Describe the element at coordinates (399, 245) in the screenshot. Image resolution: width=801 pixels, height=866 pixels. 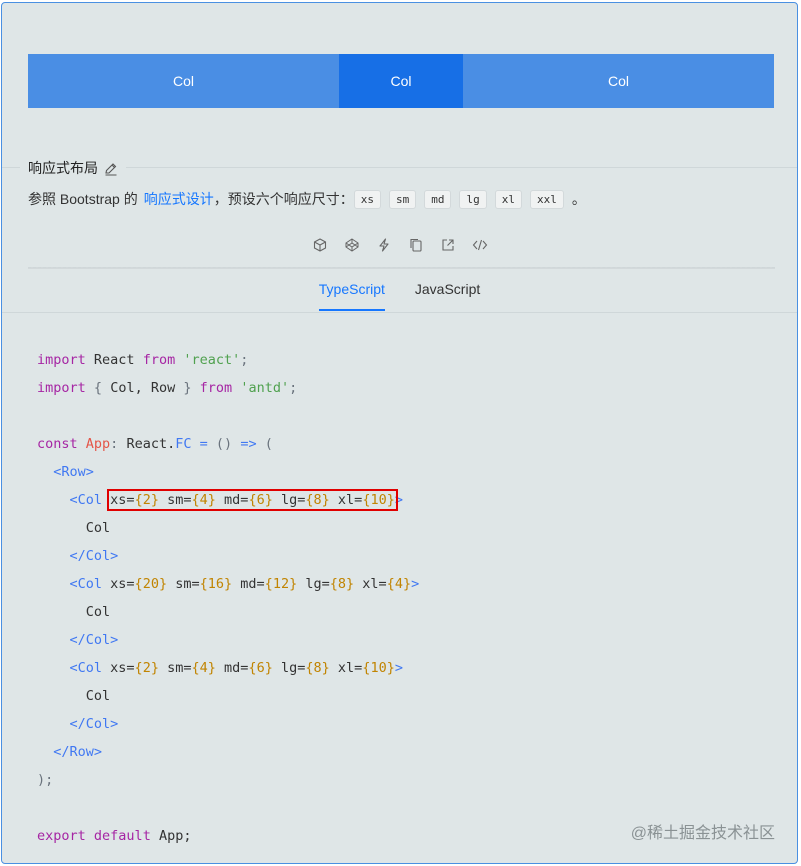
I see `demo-toolbar` at that location.